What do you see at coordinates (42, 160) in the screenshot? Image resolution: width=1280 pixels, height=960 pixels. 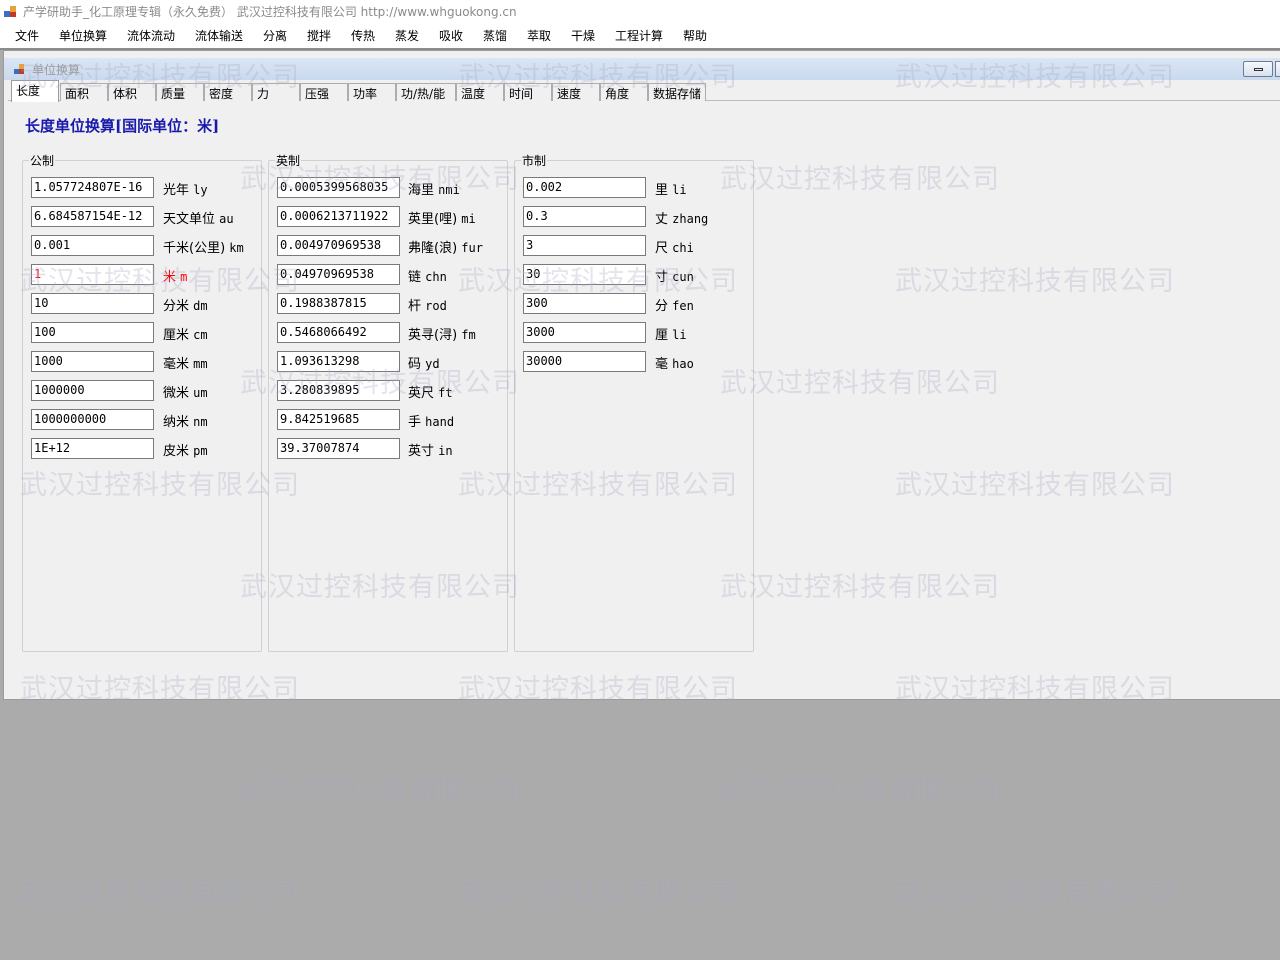 I see `metric-group-label: 公制` at bounding box center [42, 160].